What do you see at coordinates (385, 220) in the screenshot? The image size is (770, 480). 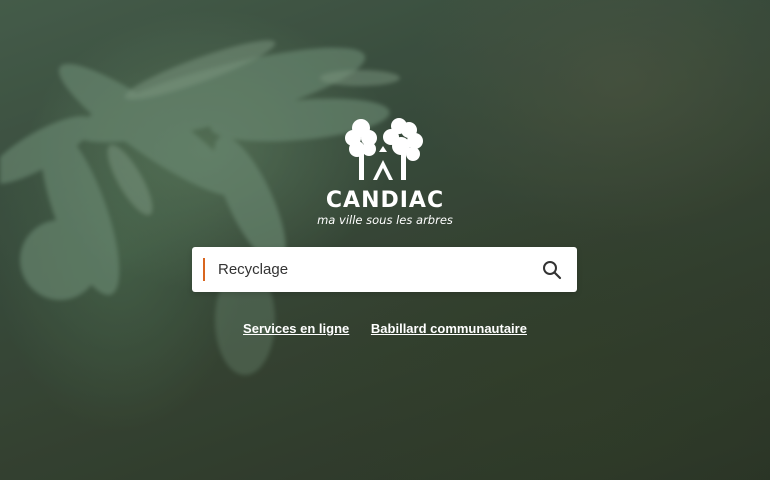 I see `brand-tagline: ma ville sous les arbres` at bounding box center [385, 220].